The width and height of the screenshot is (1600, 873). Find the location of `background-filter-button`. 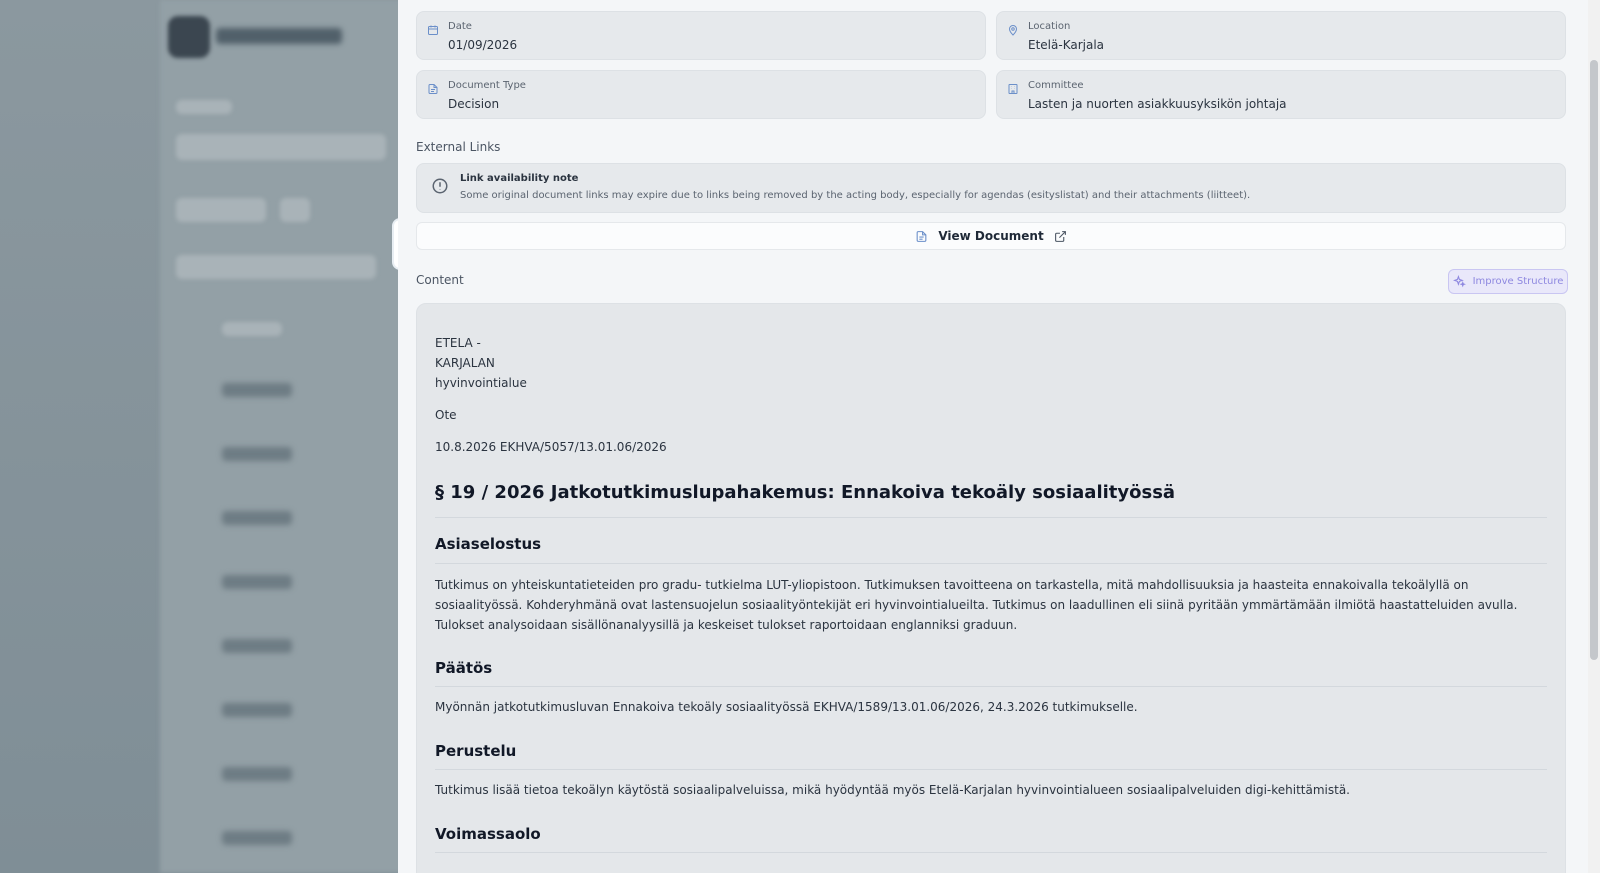

background-filter-button is located at coordinates (295, 210).